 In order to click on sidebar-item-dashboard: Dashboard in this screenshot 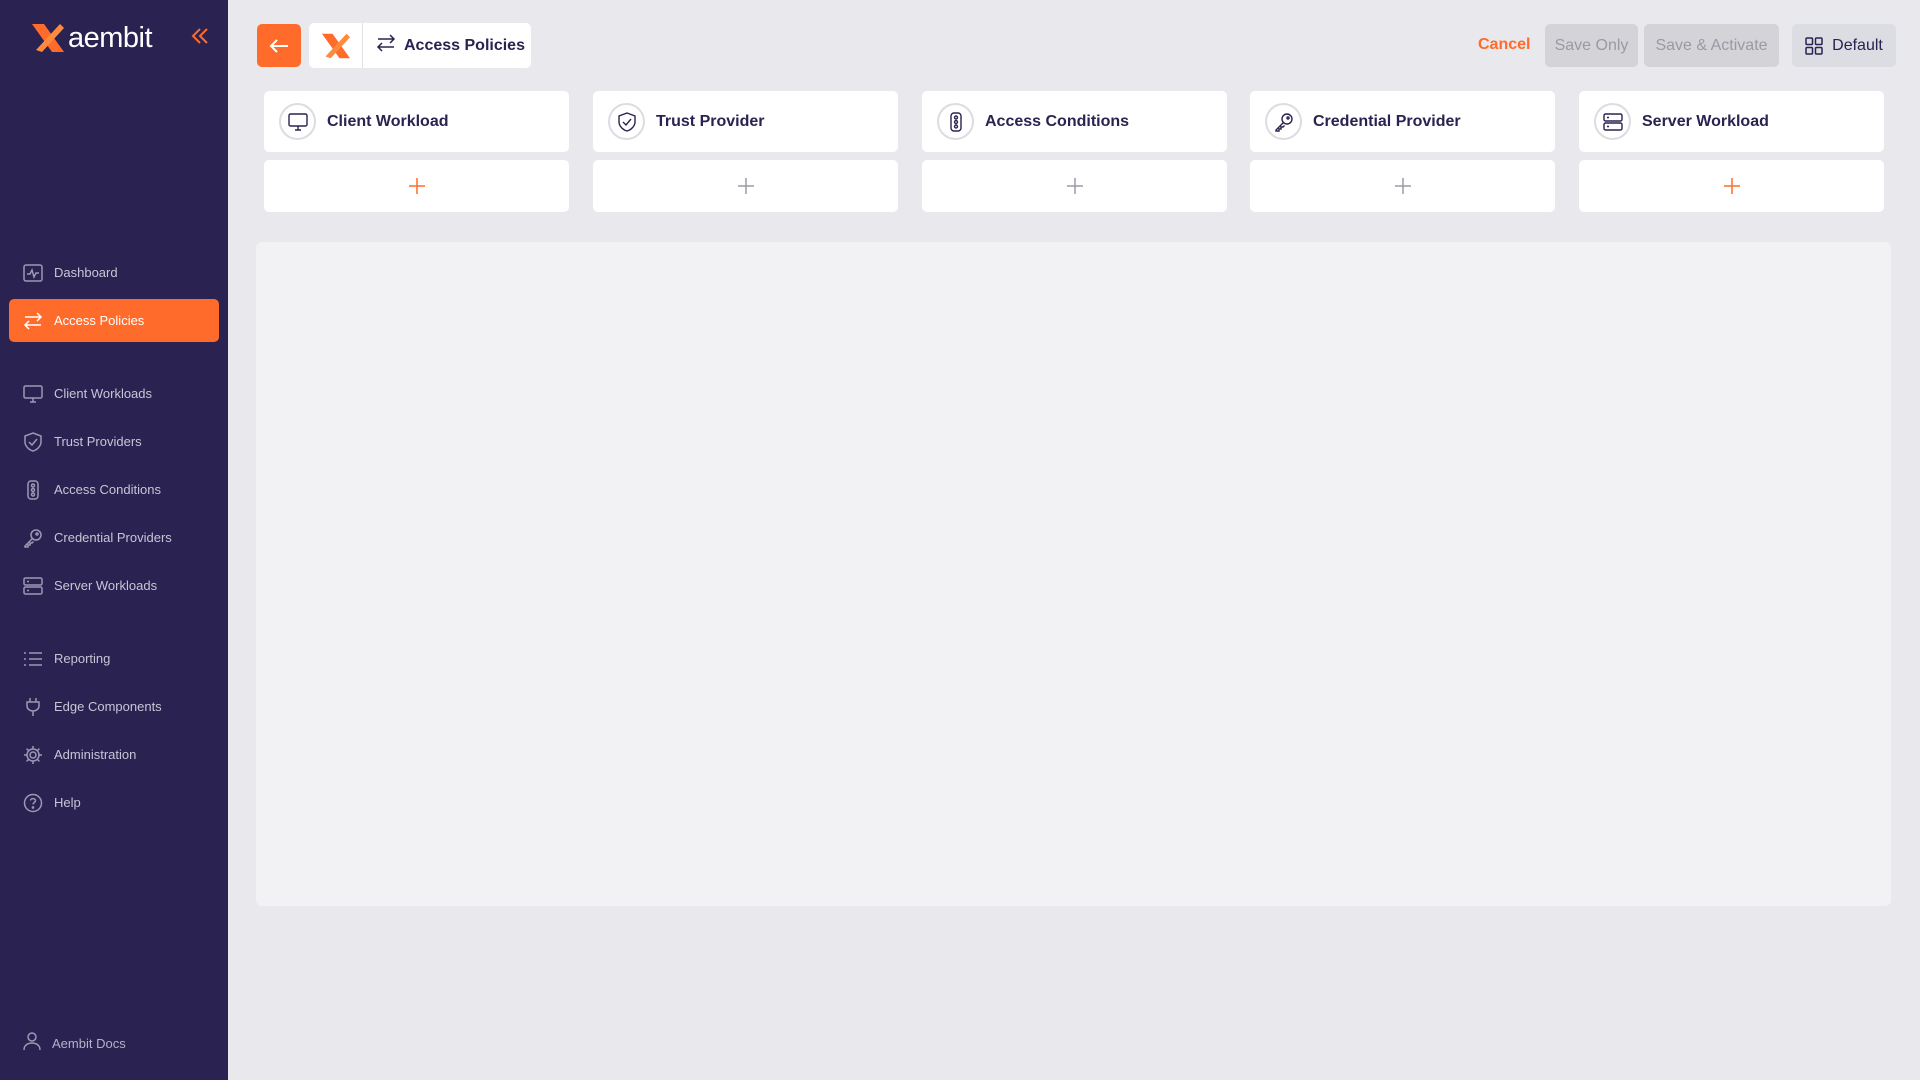, I will do `click(114, 272)`.